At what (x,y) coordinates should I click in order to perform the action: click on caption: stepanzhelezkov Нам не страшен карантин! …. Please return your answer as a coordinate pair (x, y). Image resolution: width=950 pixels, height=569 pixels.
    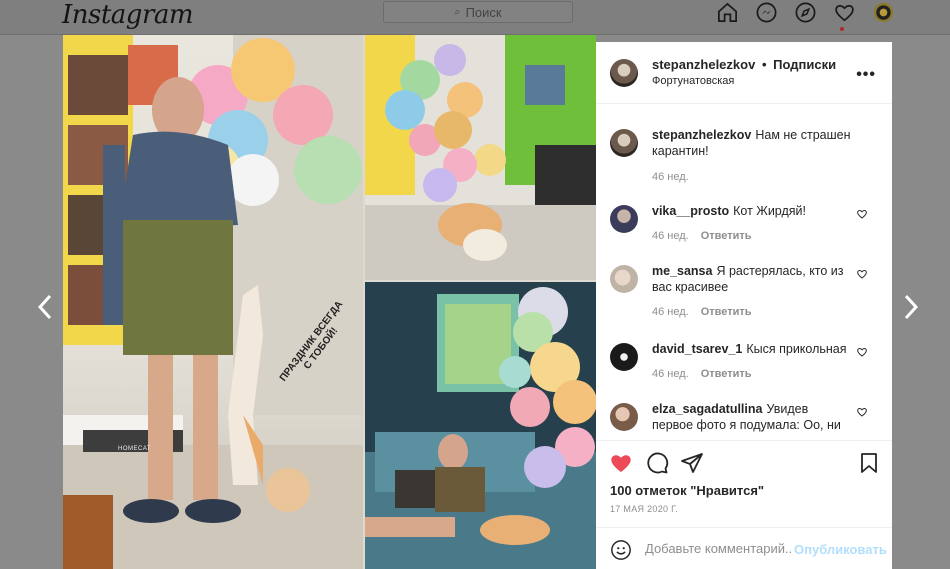
    Looking at the image, I should click on (744, 155).